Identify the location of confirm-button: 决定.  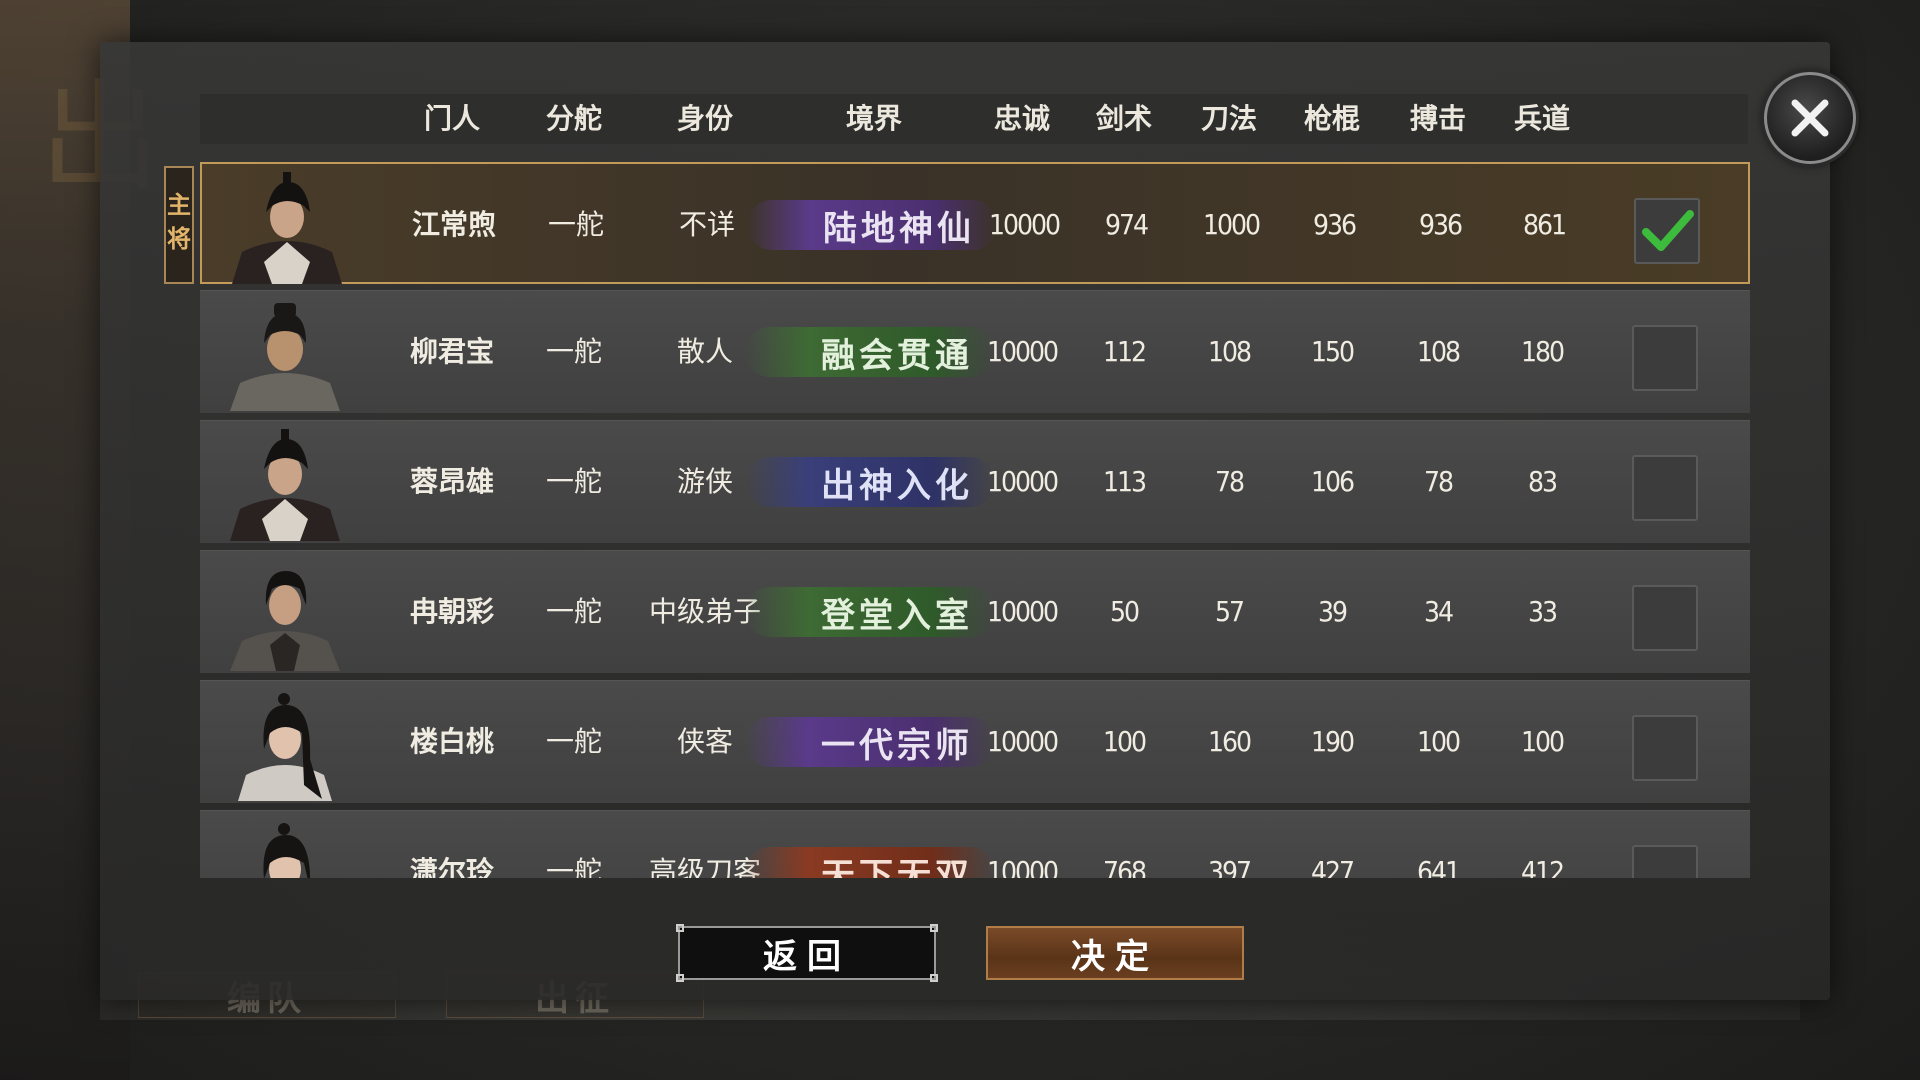
(1115, 953).